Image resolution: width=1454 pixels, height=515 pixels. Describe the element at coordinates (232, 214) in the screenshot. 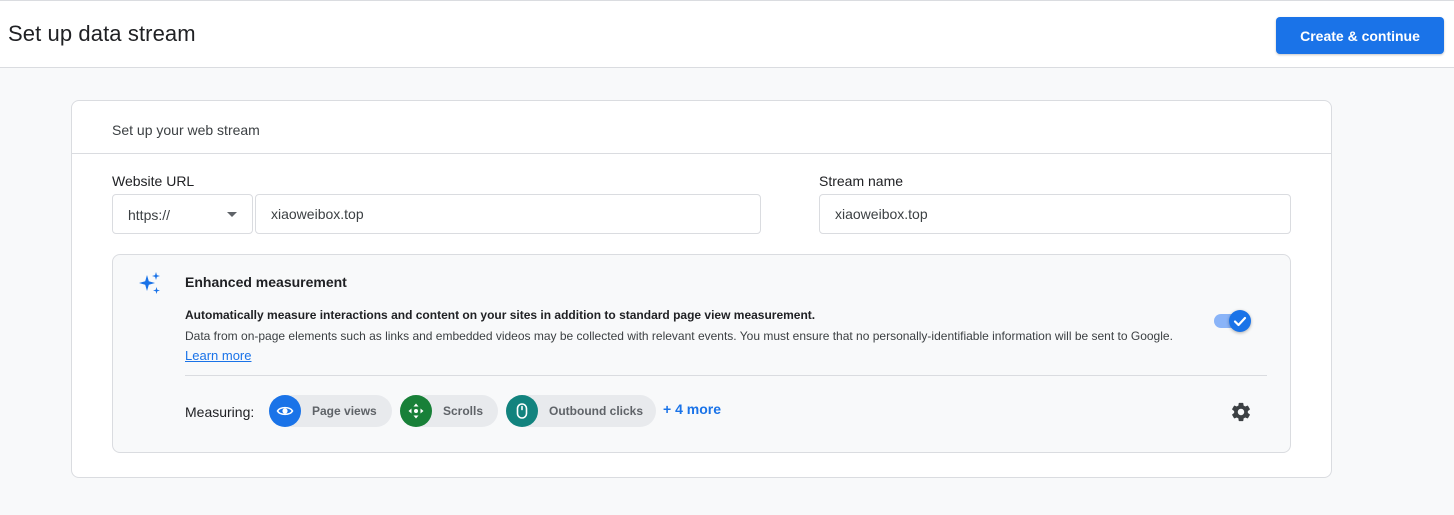

I see `chevron-down-icon` at that location.